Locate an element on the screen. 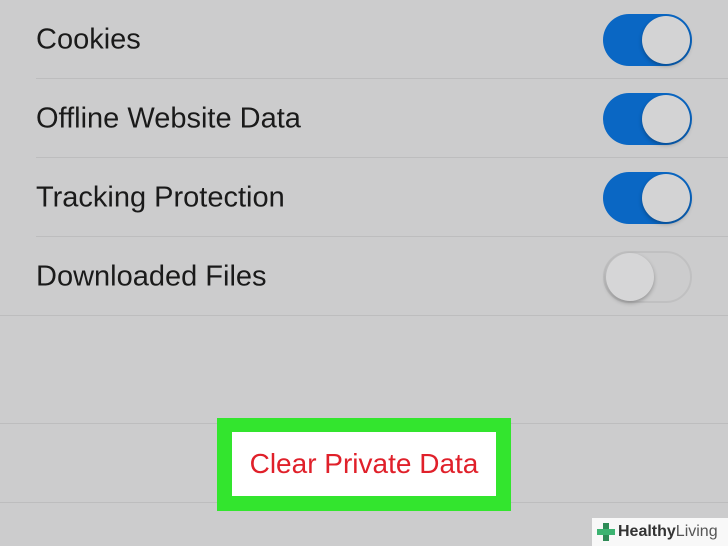  watermark: Healthy Living is located at coordinates (660, 532).